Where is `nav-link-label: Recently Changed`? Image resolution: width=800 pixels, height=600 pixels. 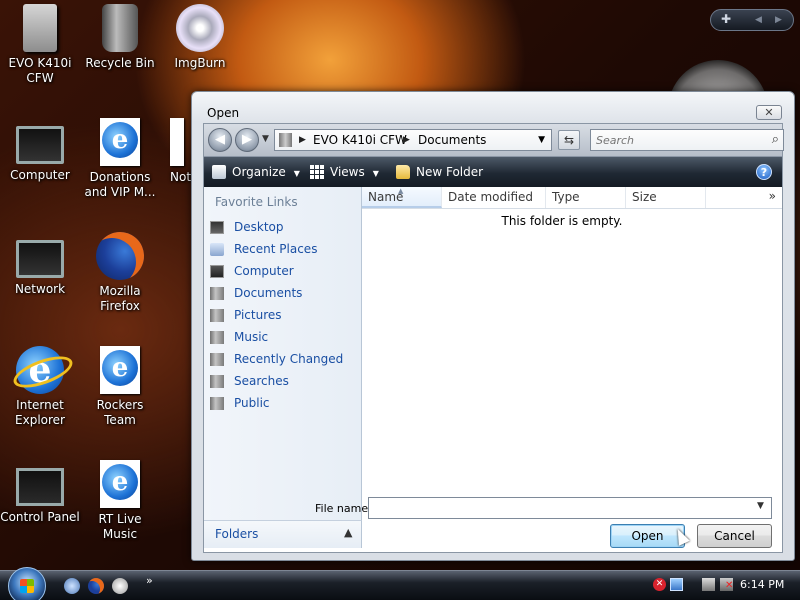
nav-link-label: Recently Changed is located at coordinates (289, 359).